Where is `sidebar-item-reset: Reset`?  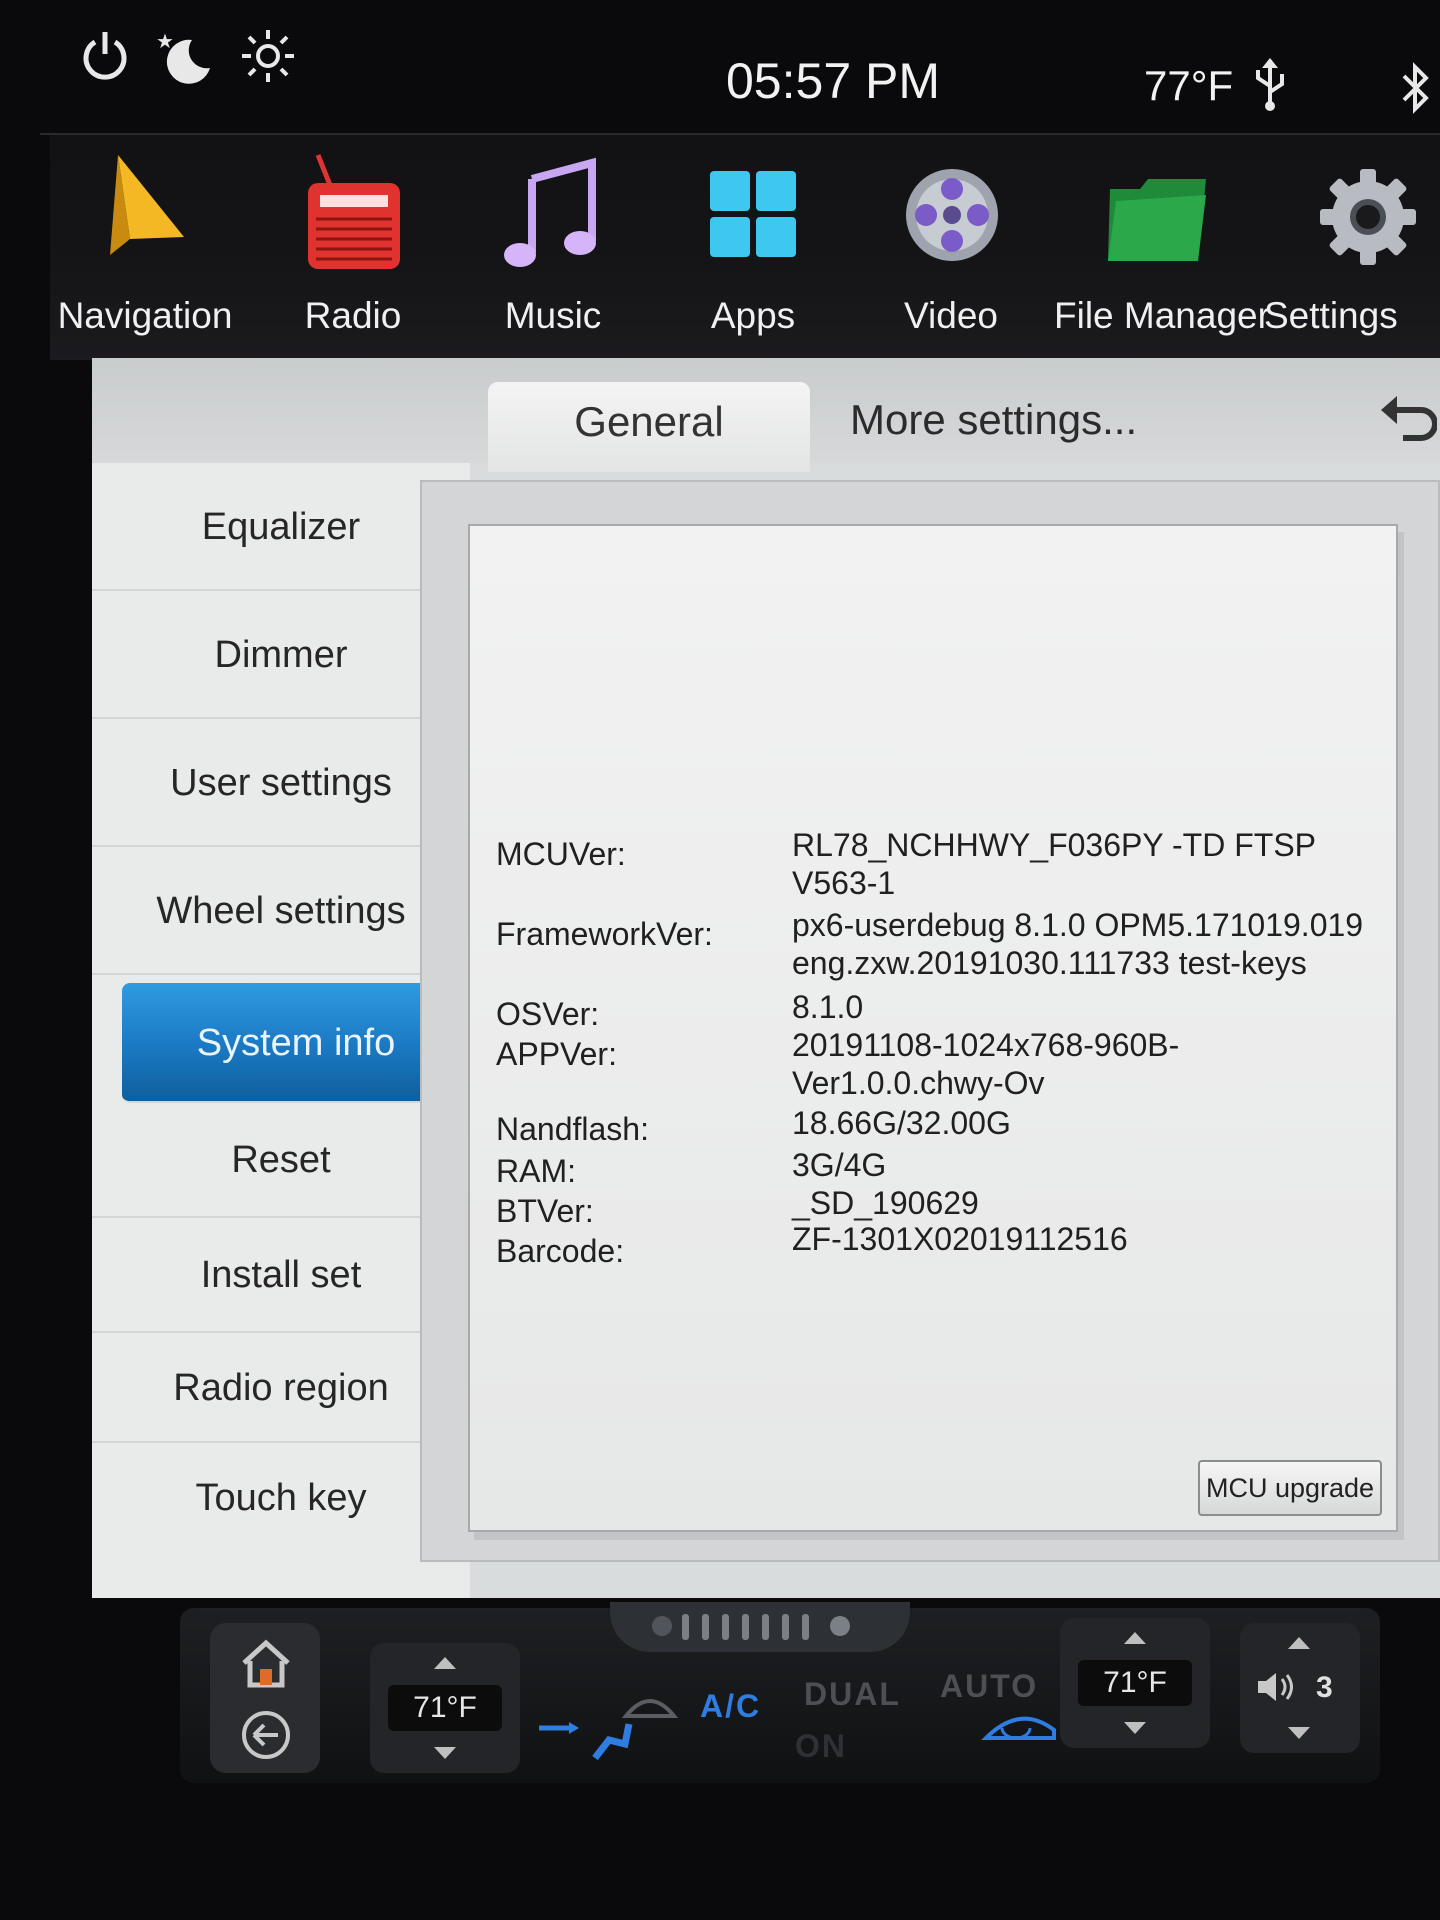 sidebar-item-reset: Reset is located at coordinates (281, 1160).